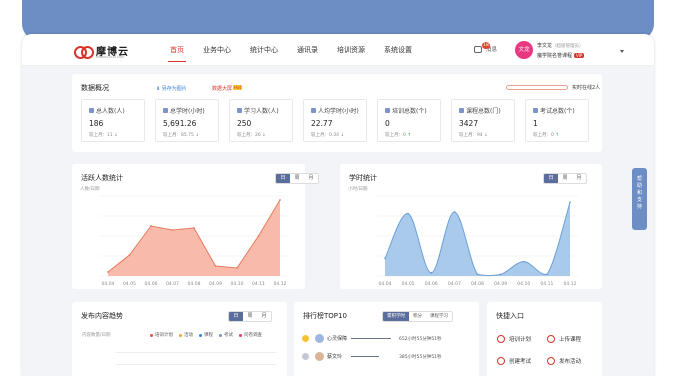  What do you see at coordinates (554, 110) in the screenshot?
I see `stat-label: 考试总数(个)` at bounding box center [554, 110].